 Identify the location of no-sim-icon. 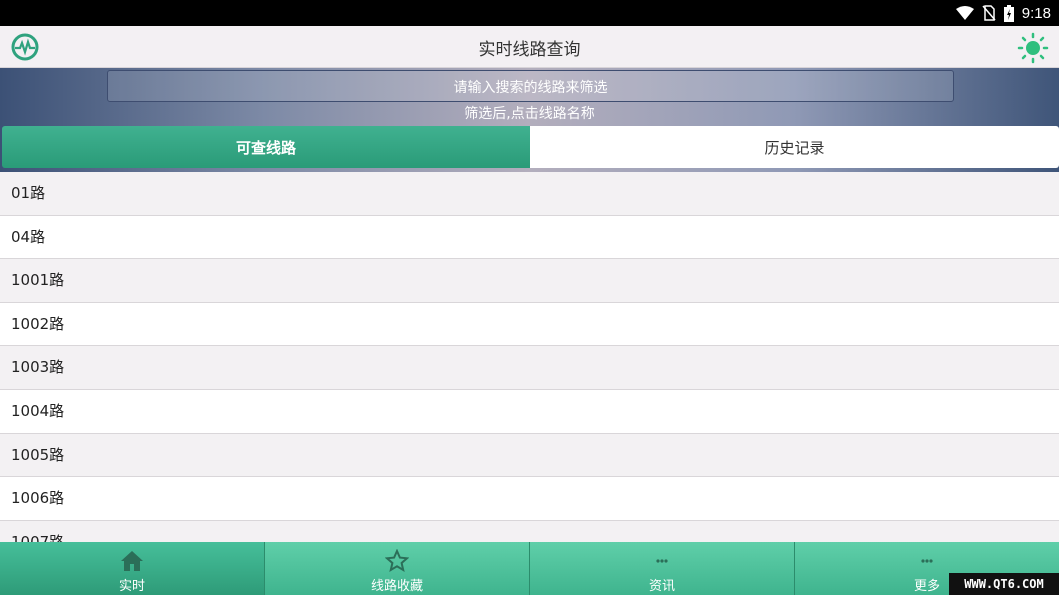
(989, 13).